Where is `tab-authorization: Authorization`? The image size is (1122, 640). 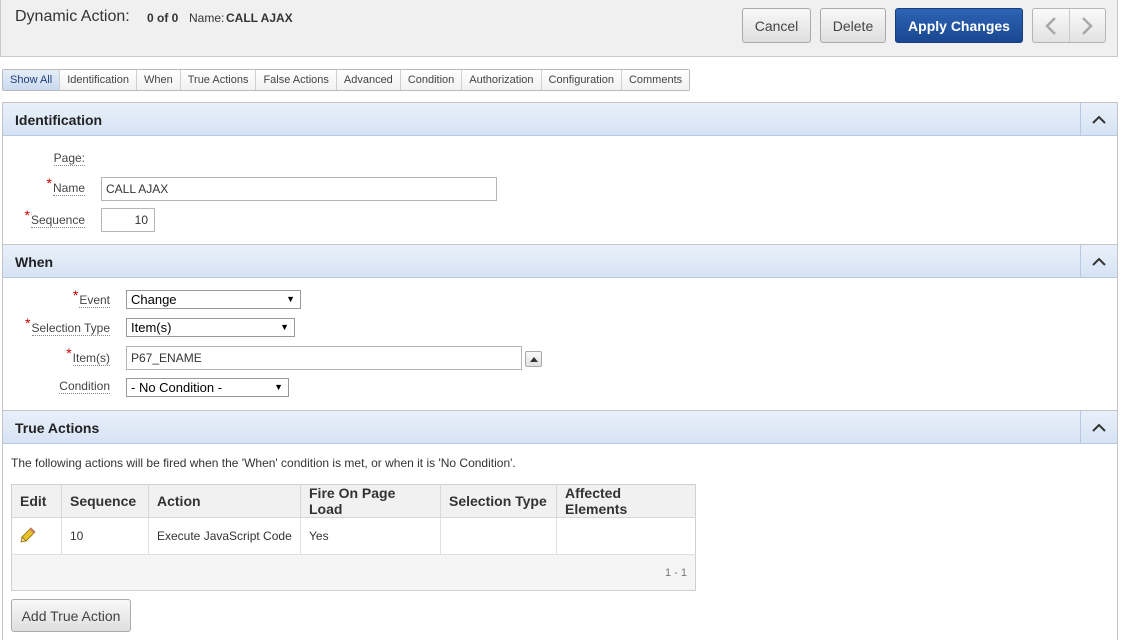
tab-authorization: Authorization is located at coordinates (502, 80).